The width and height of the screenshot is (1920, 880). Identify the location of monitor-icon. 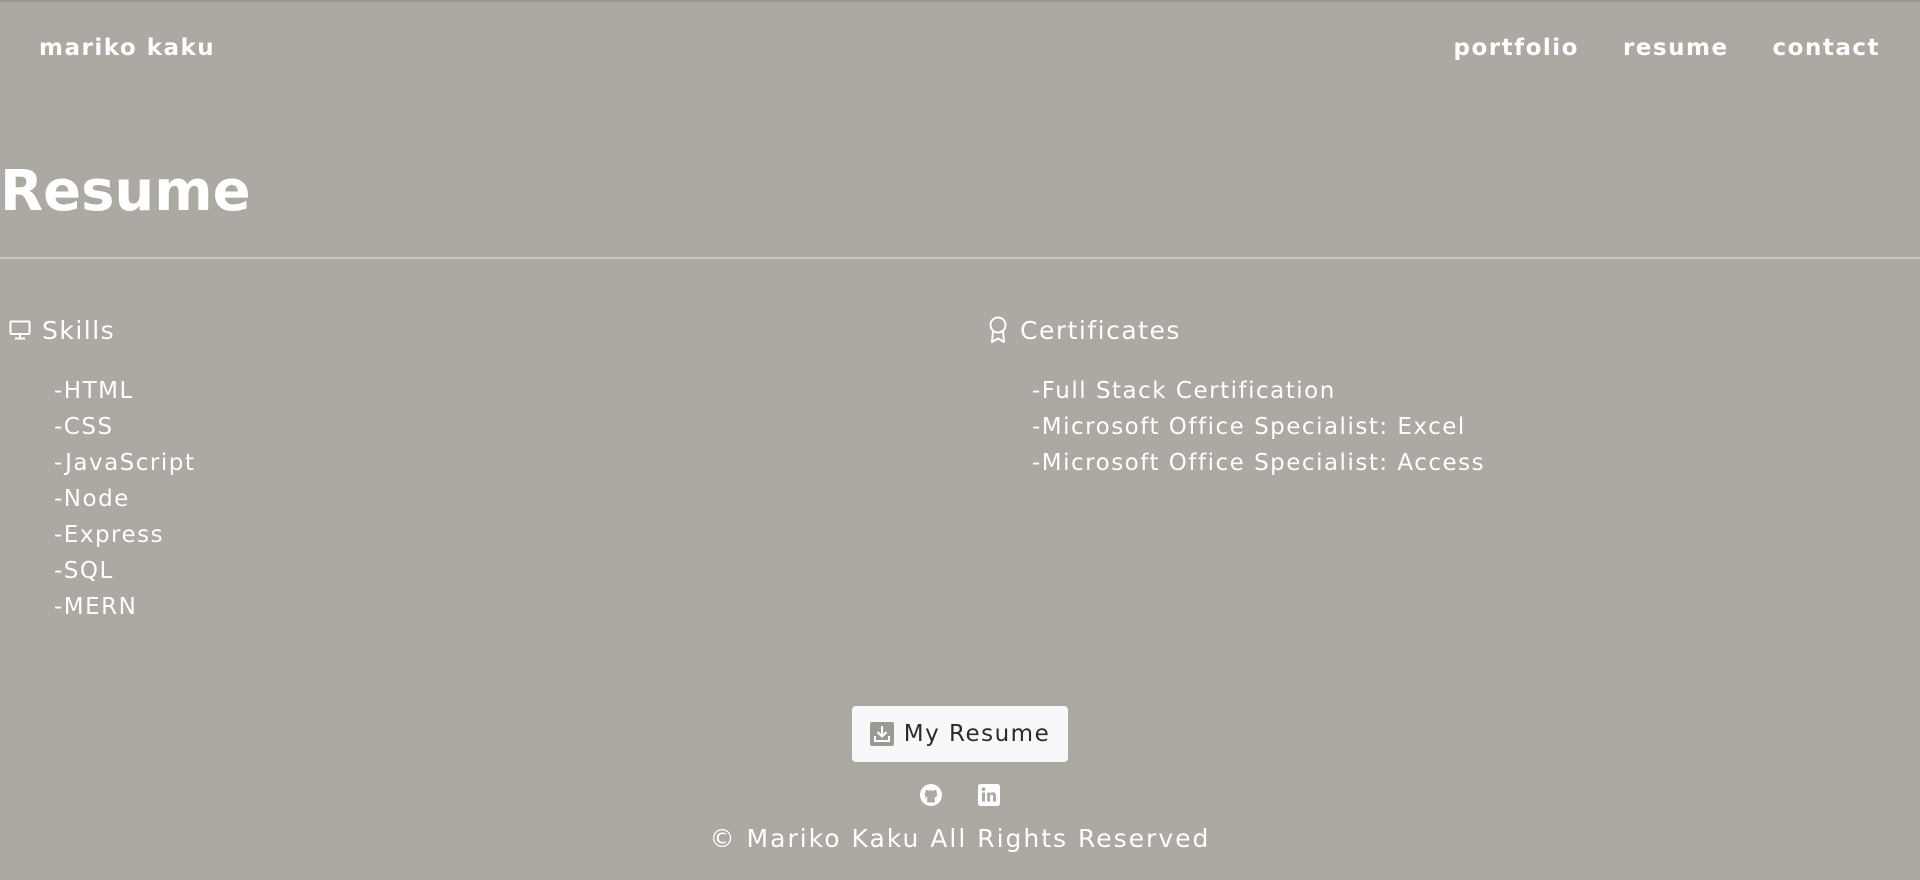
(20, 330).